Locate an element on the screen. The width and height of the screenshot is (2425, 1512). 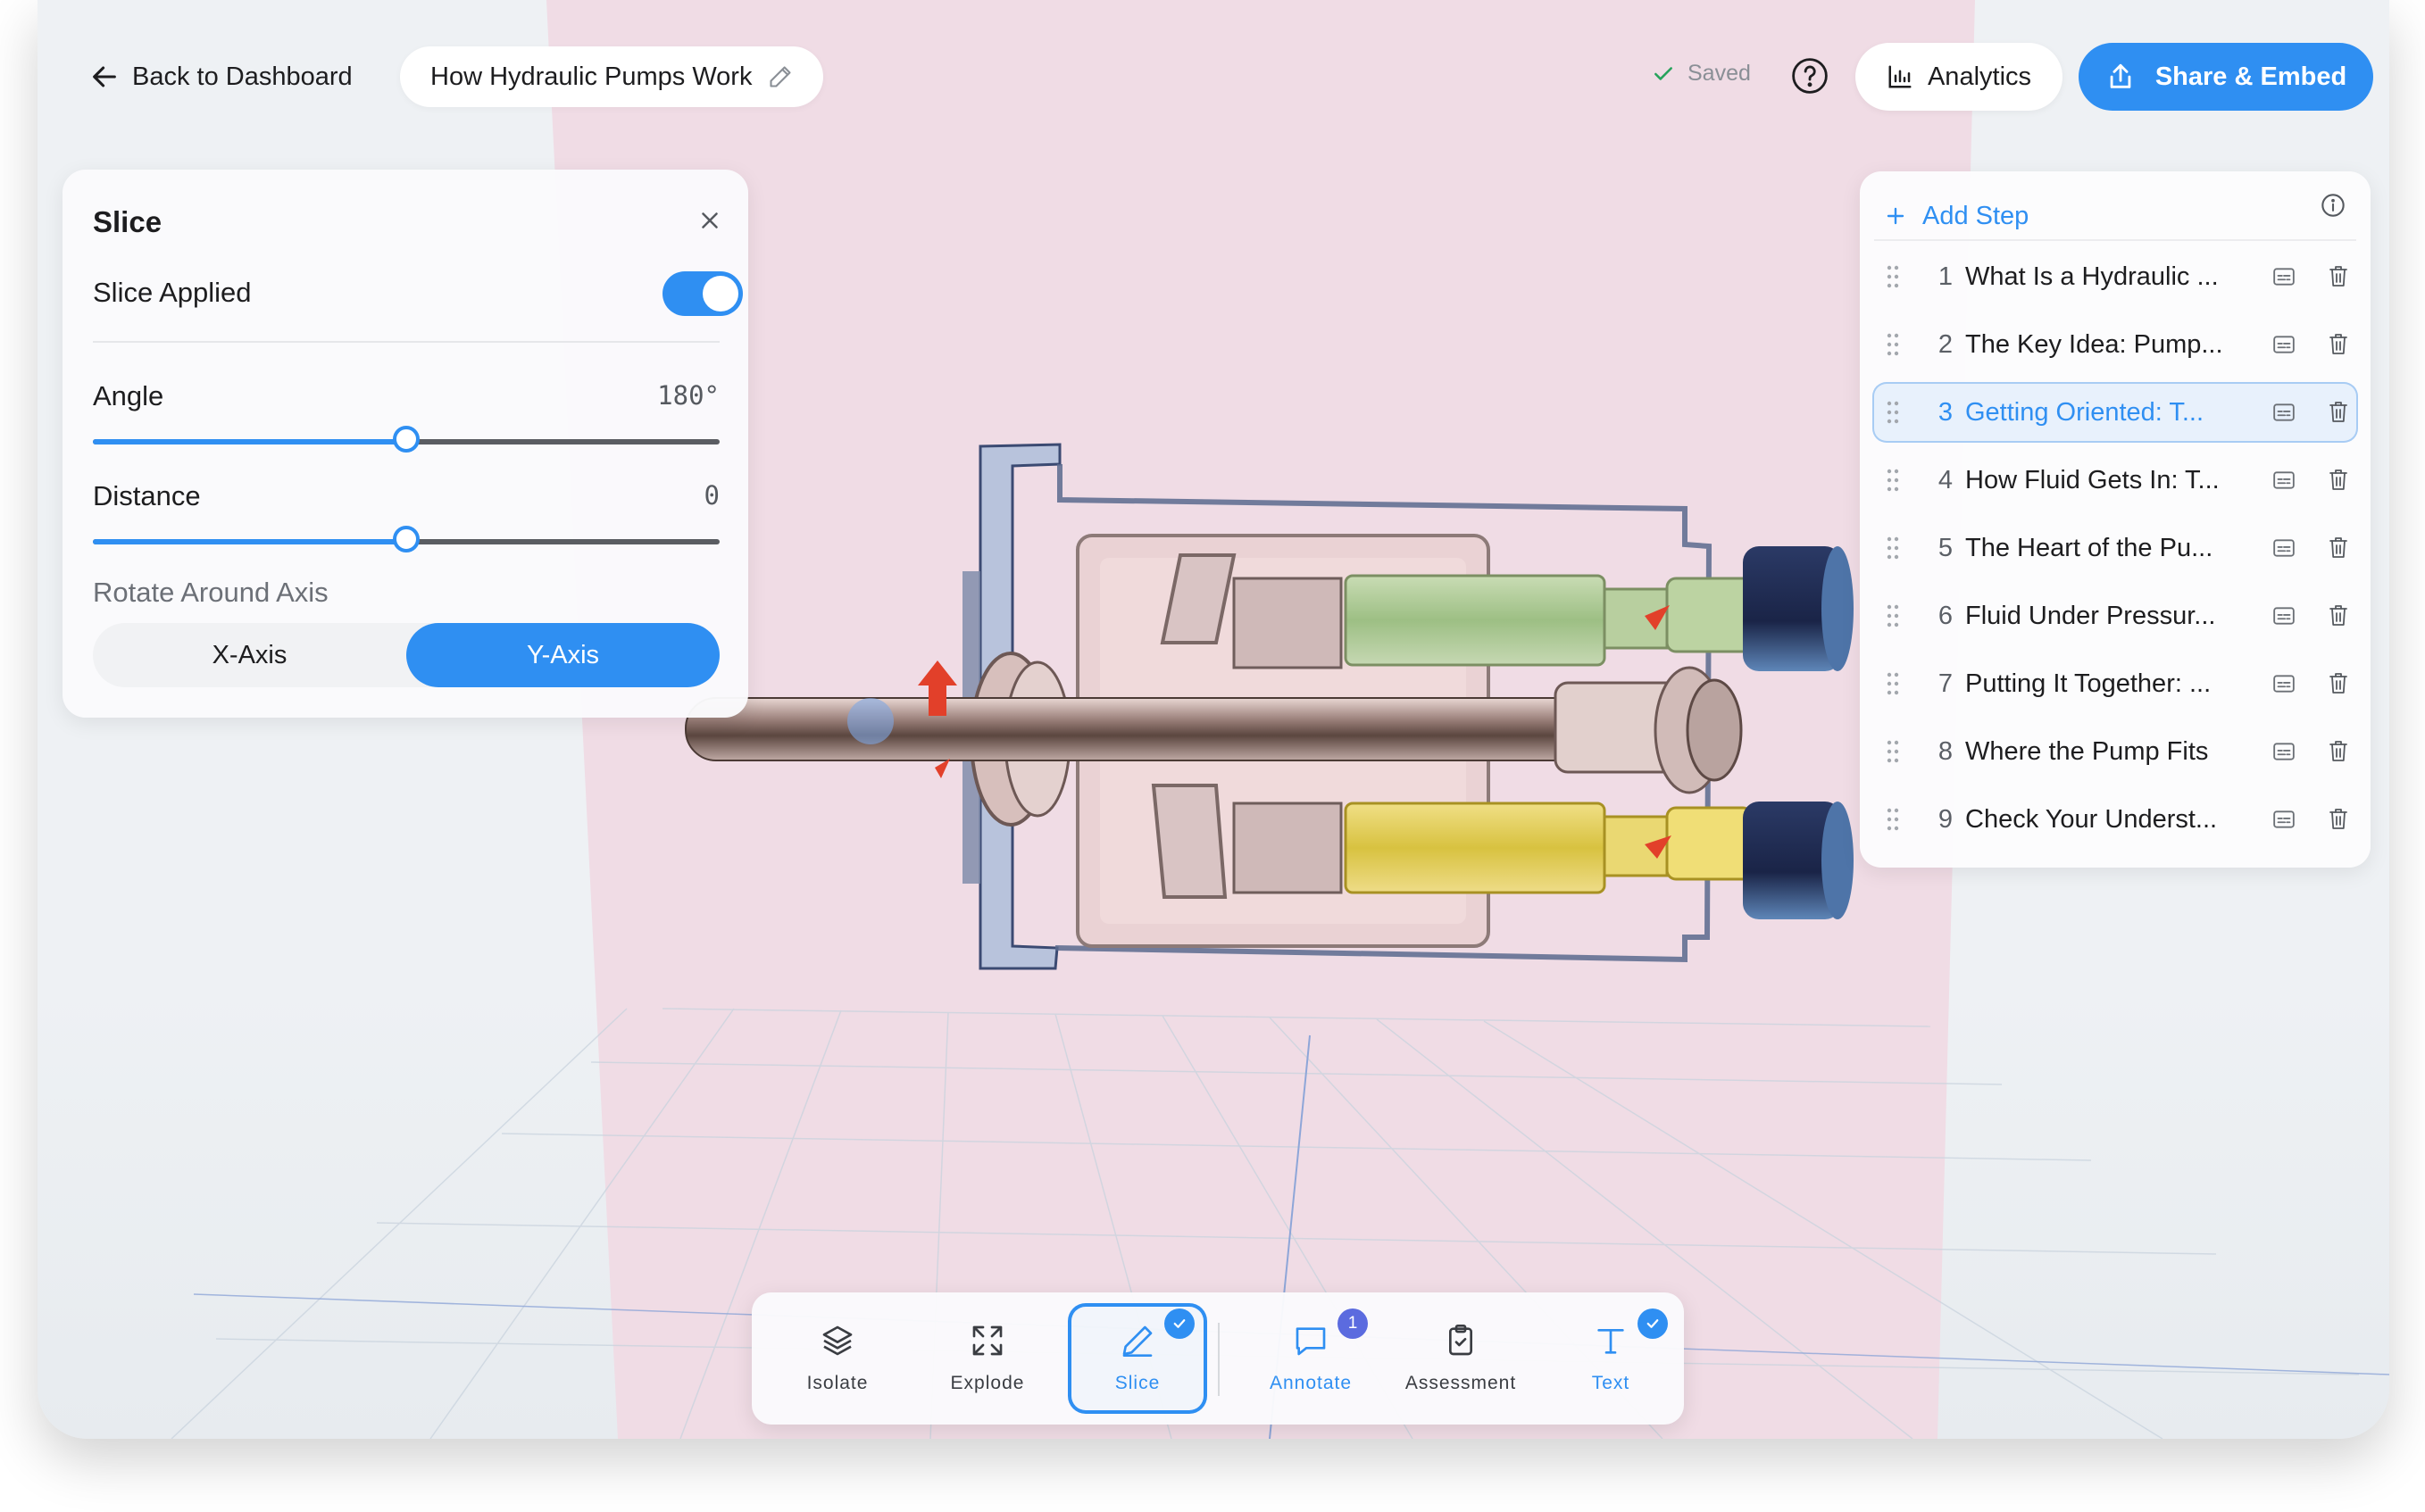
back-to-dashboard-button: Back to Dashboard is located at coordinates (221, 77).